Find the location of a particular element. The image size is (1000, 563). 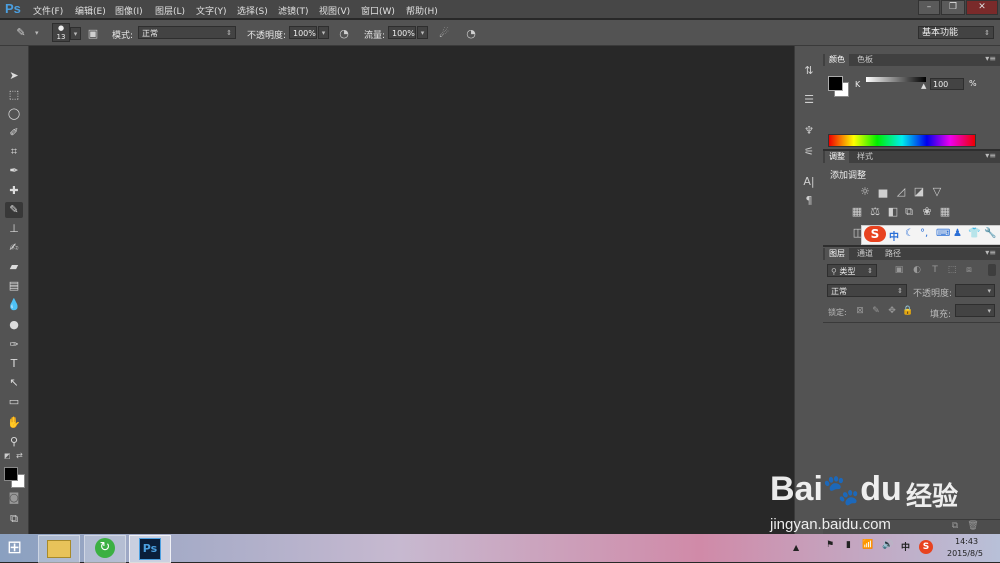

ime-settings-icon: 🔧 is located at coordinates (990, 233).